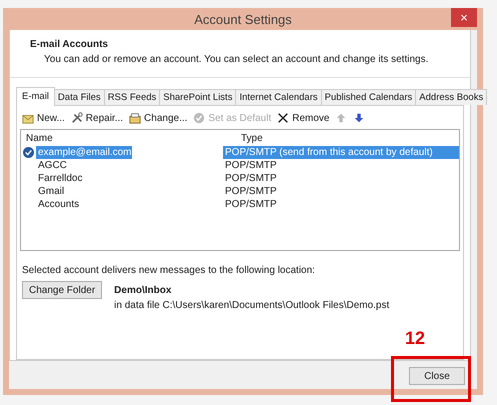  I want to click on tab: E-mail, so click(35, 96).